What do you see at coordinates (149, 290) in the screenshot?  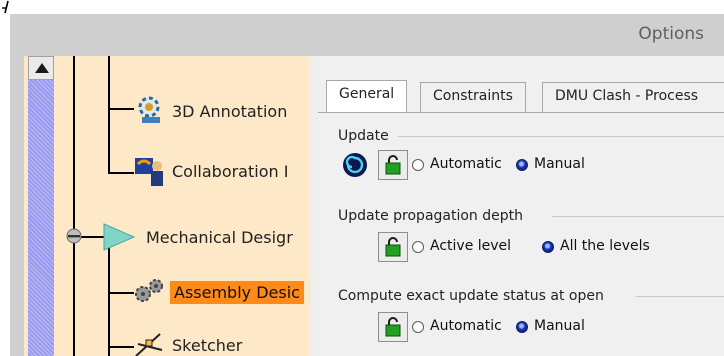 I see `assembly-design-icon` at bounding box center [149, 290].